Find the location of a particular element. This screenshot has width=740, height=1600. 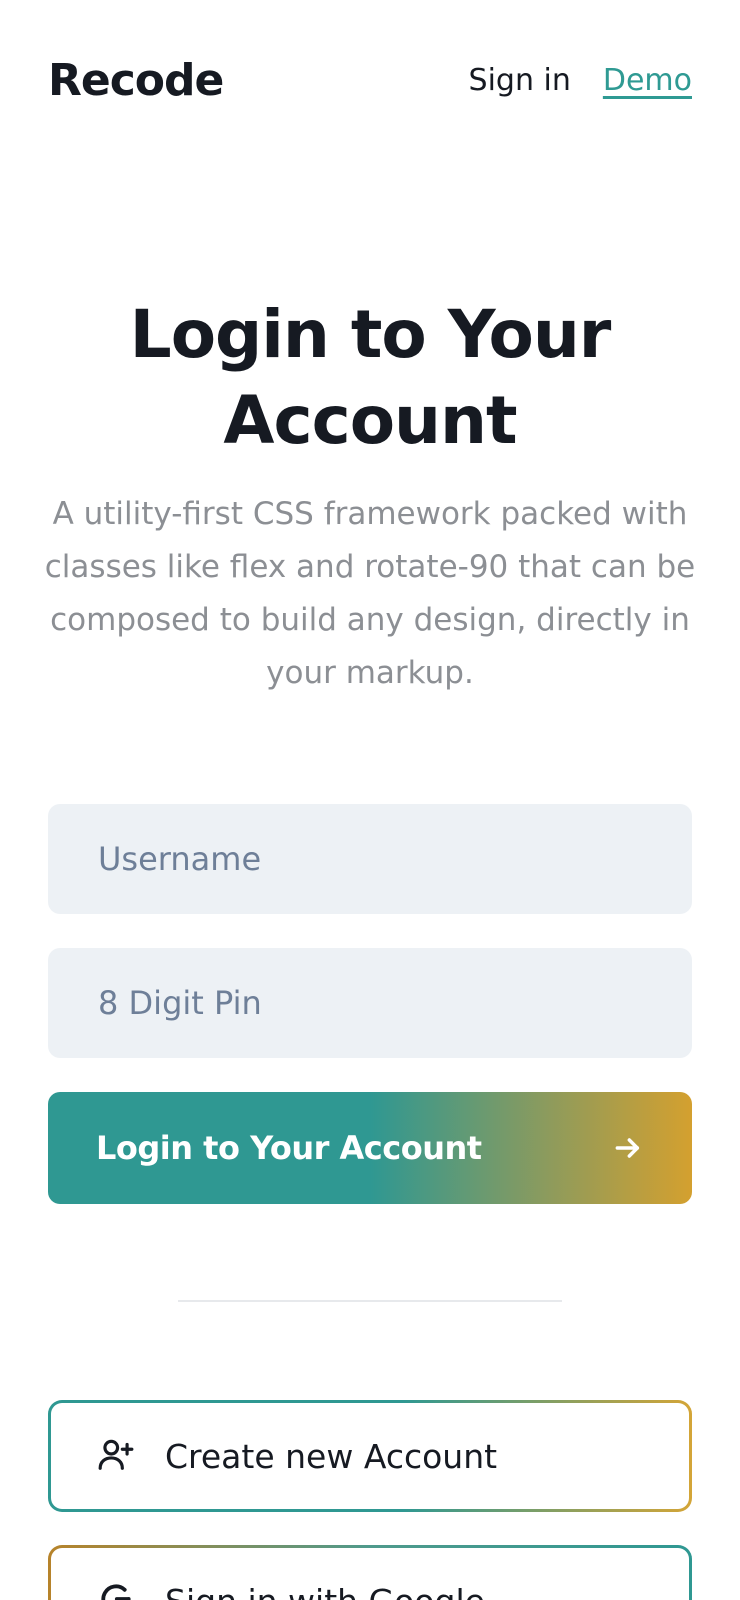

create-account-inner: Create new Account is located at coordinates (370, 1456).